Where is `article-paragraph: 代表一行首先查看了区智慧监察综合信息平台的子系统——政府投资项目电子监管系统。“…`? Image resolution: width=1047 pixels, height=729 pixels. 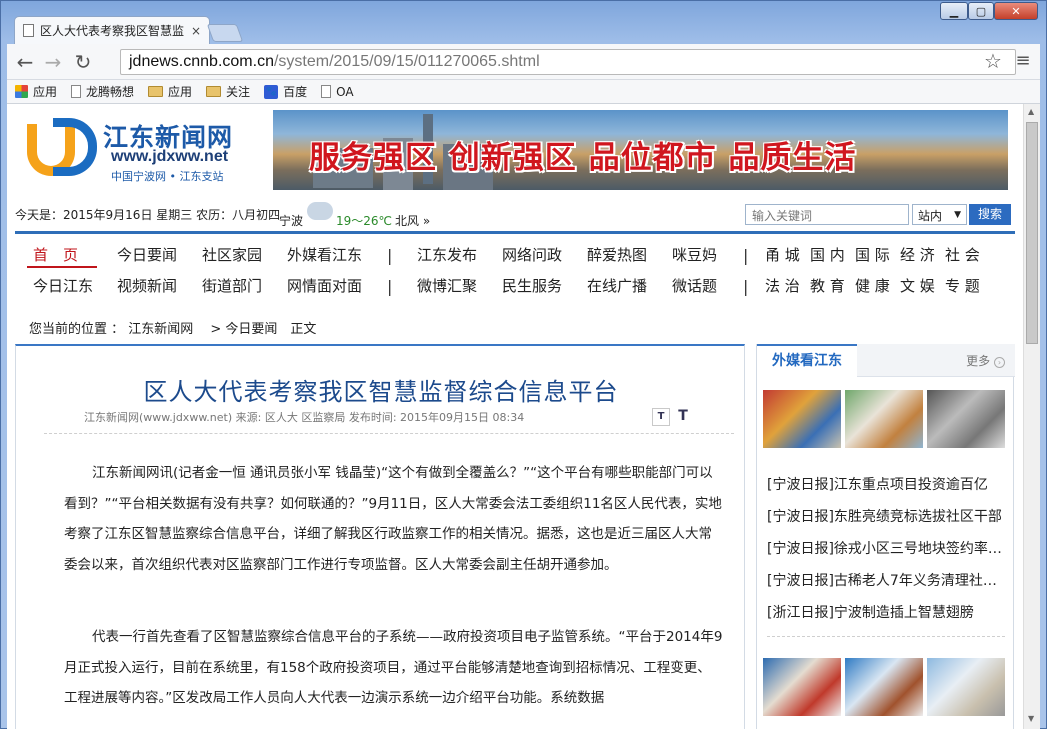
article-paragraph: 代表一行首先查看了区智慧监察综合信息平台的子系统——政府投资项目电子监管系统。“… is located at coordinates (393, 667).